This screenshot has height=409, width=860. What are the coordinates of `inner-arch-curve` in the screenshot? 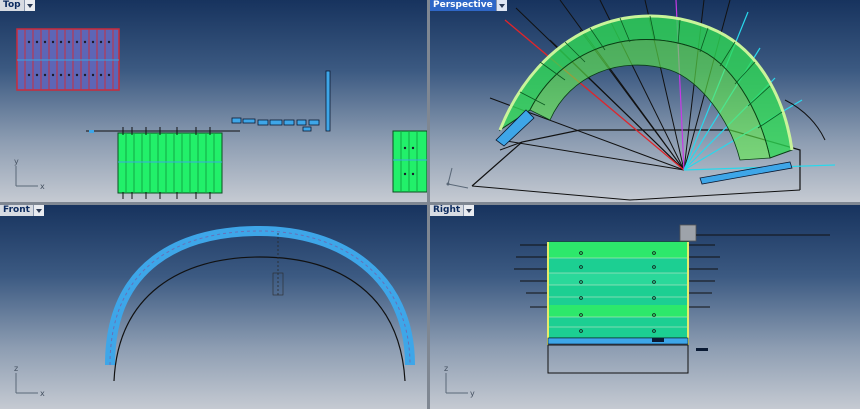 It's located at (259, 319).